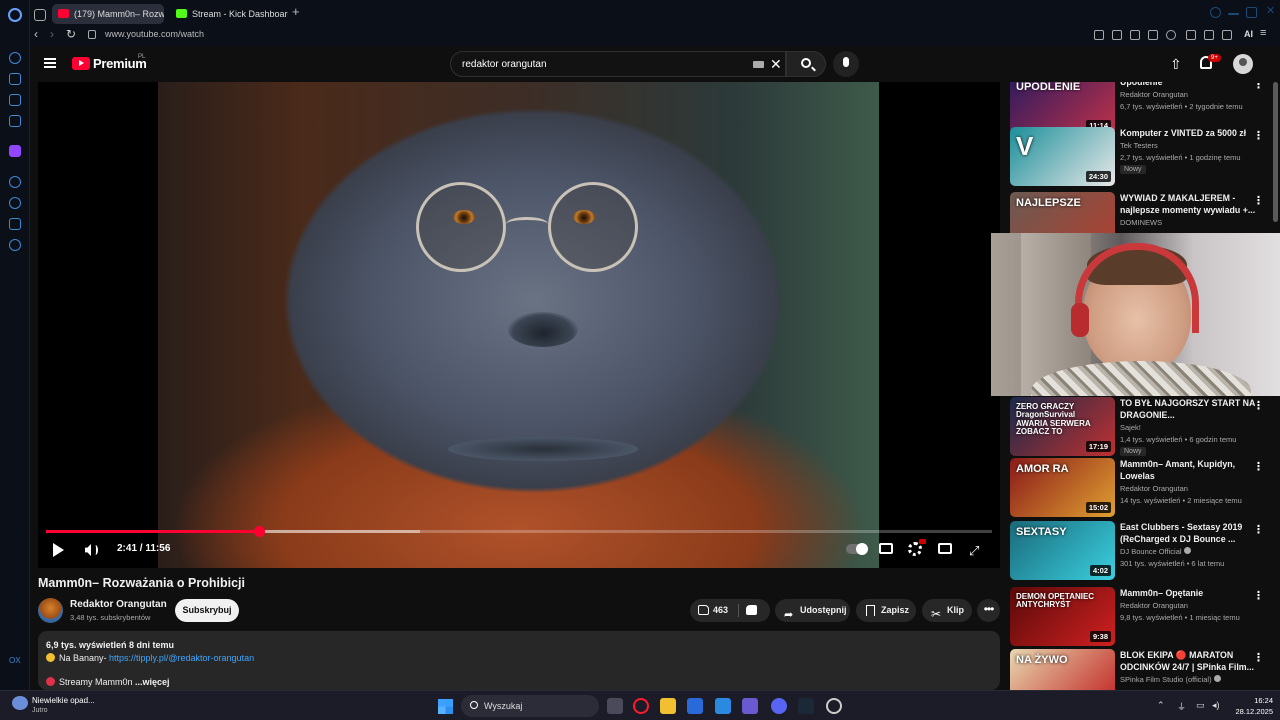 This screenshot has height=720, width=1280. Describe the element at coordinates (723, 706) in the screenshot. I see `mail-icon` at that location.